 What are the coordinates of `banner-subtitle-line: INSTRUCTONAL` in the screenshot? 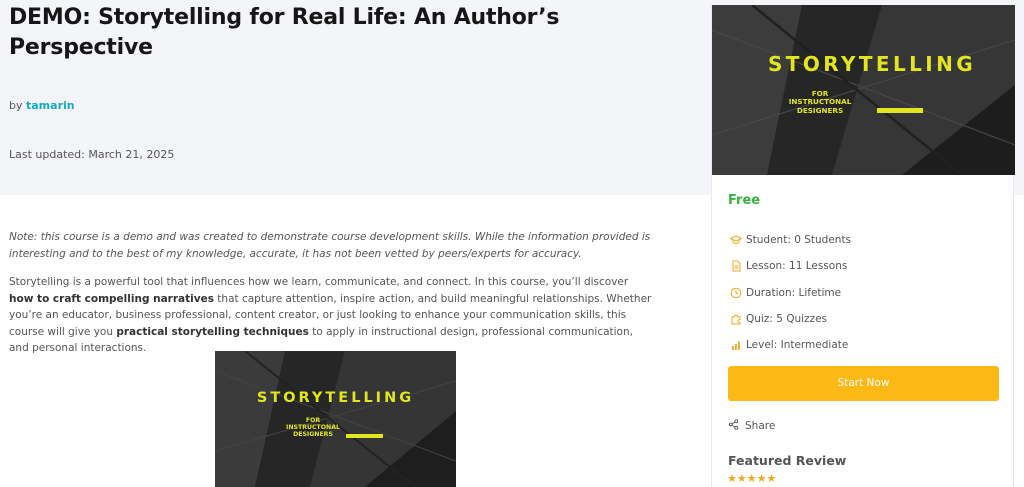 It's located at (313, 428).